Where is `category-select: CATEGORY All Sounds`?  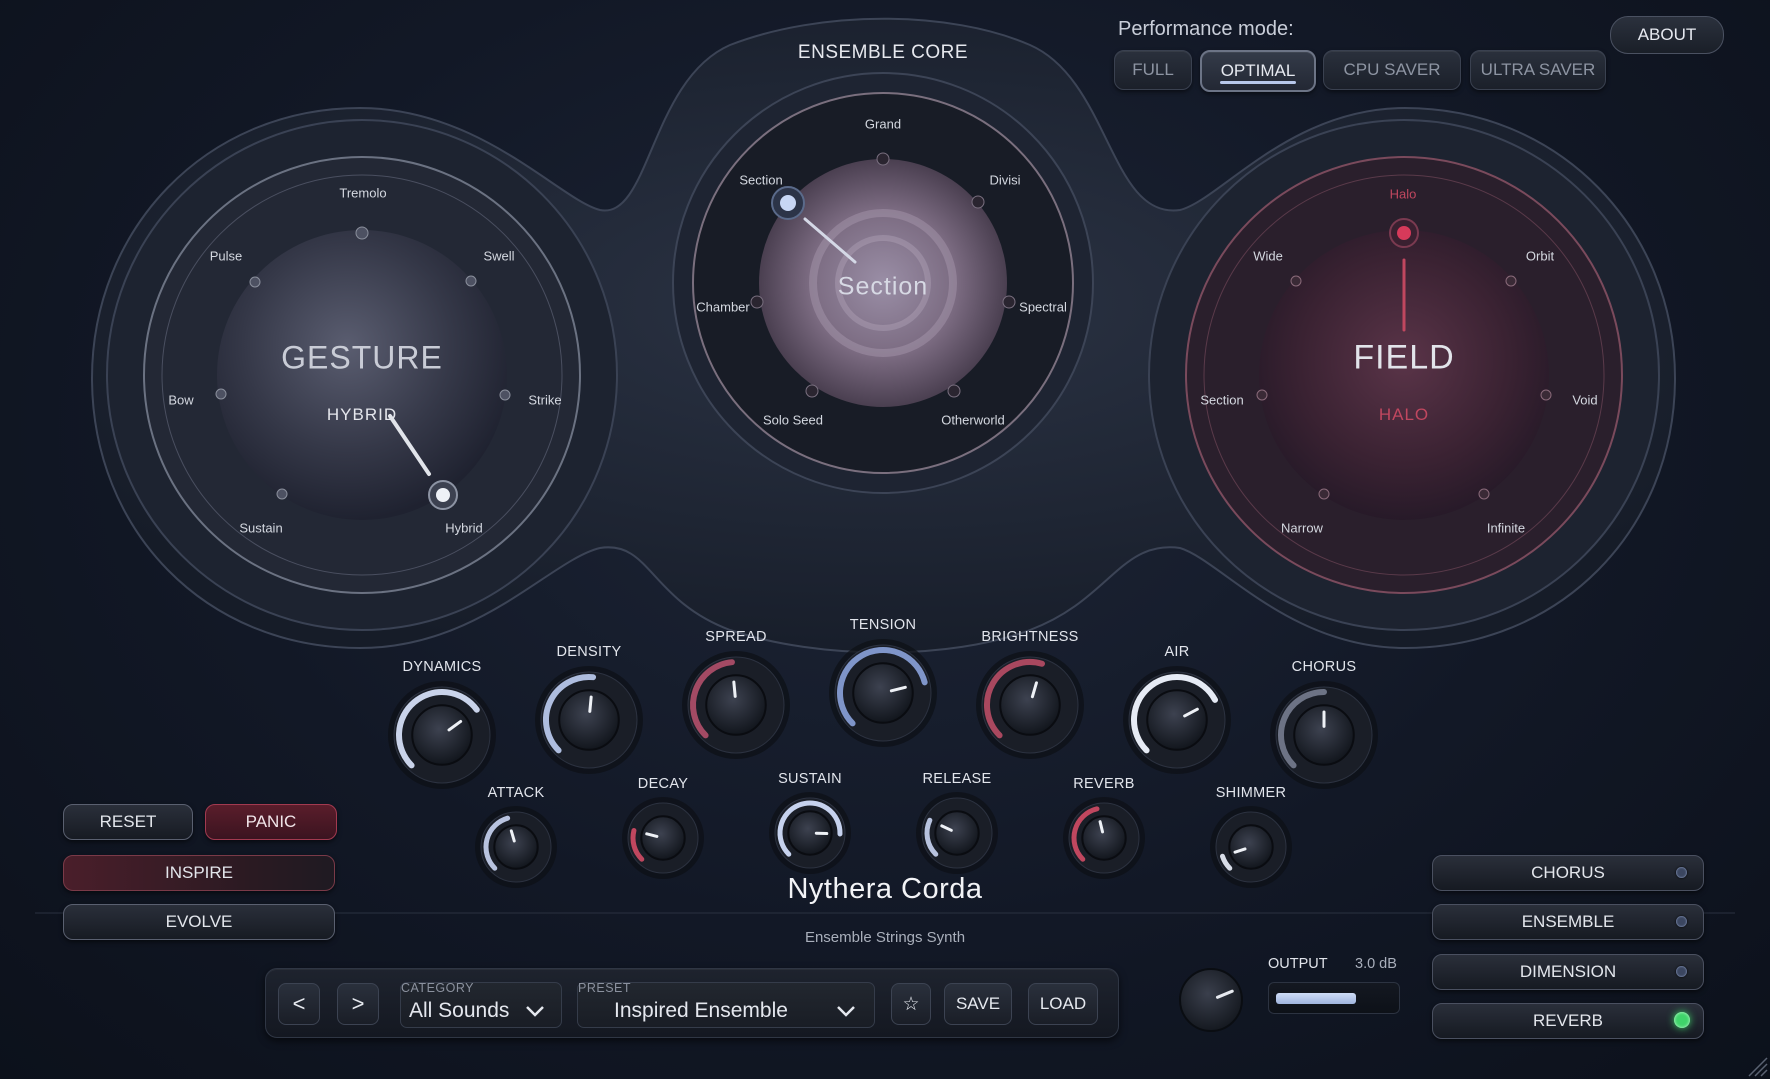
category-select: CATEGORY All Sounds is located at coordinates (481, 1004).